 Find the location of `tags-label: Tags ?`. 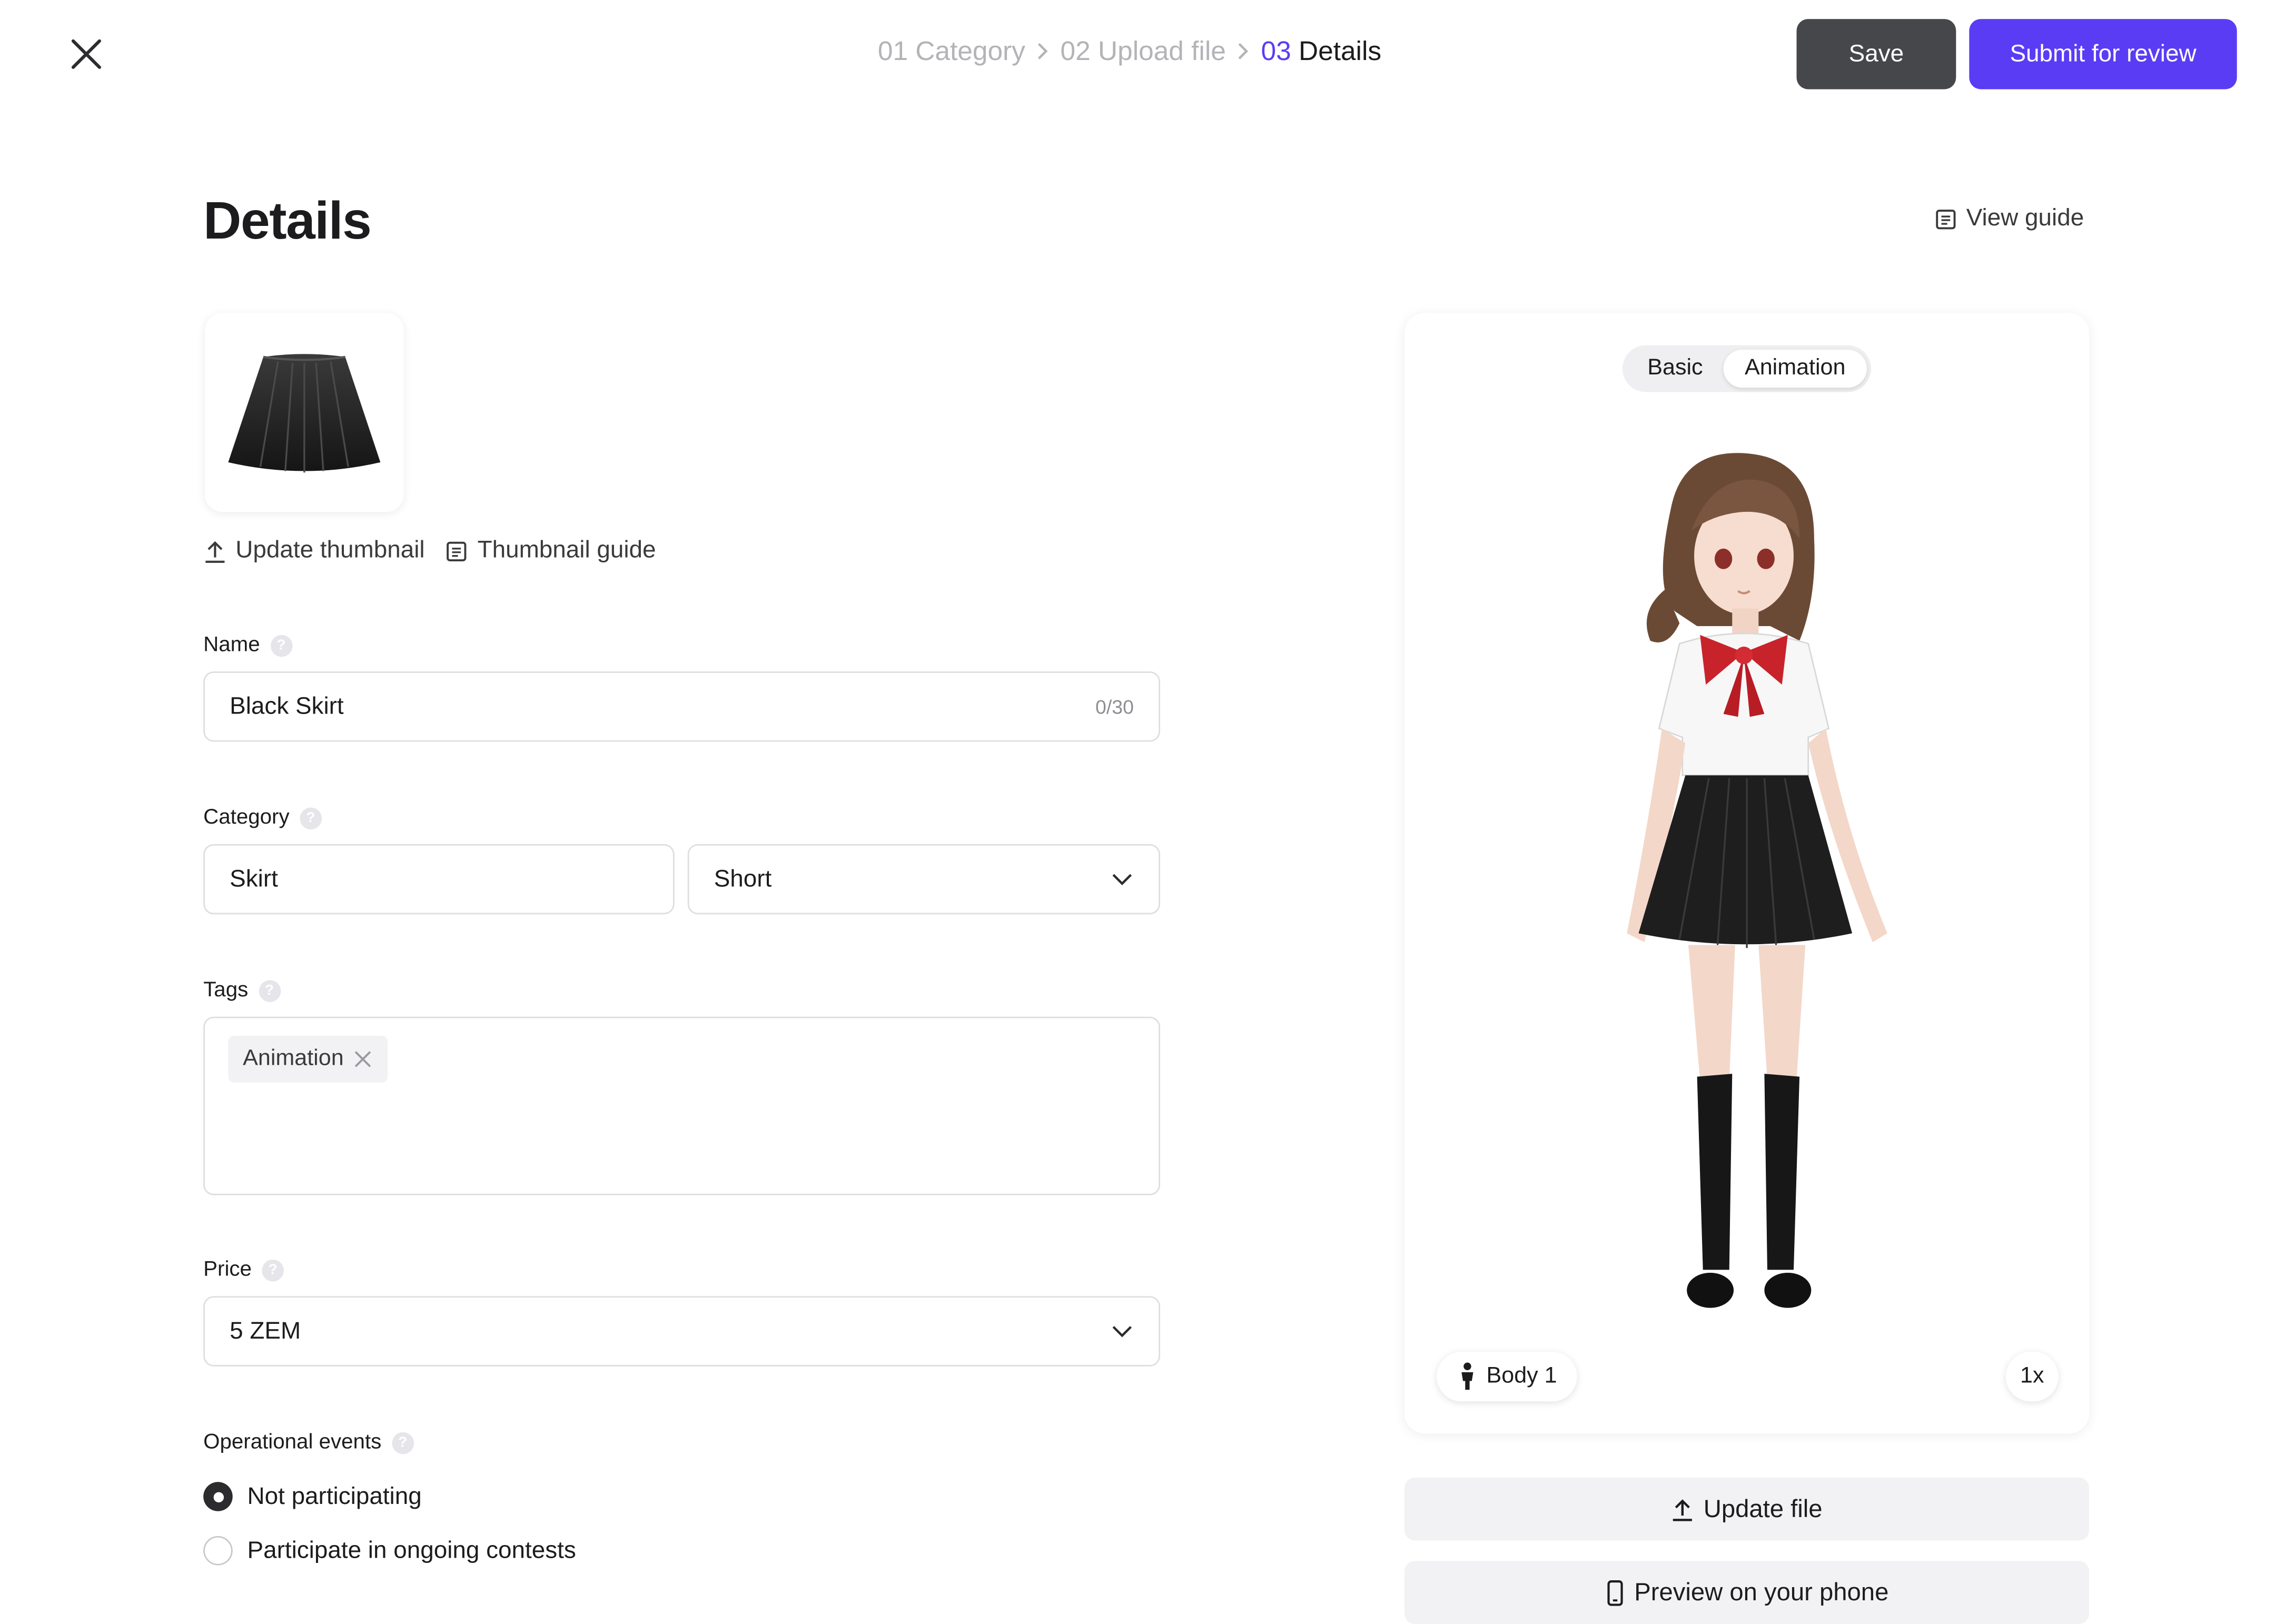

tags-label: Tags ? is located at coordinates (242, 990).